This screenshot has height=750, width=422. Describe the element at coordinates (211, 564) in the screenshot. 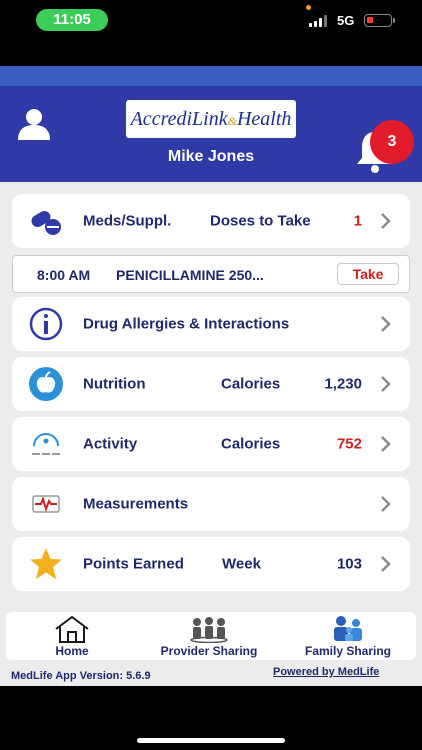

I see `points-card: Points Earned Week 103` at that location.